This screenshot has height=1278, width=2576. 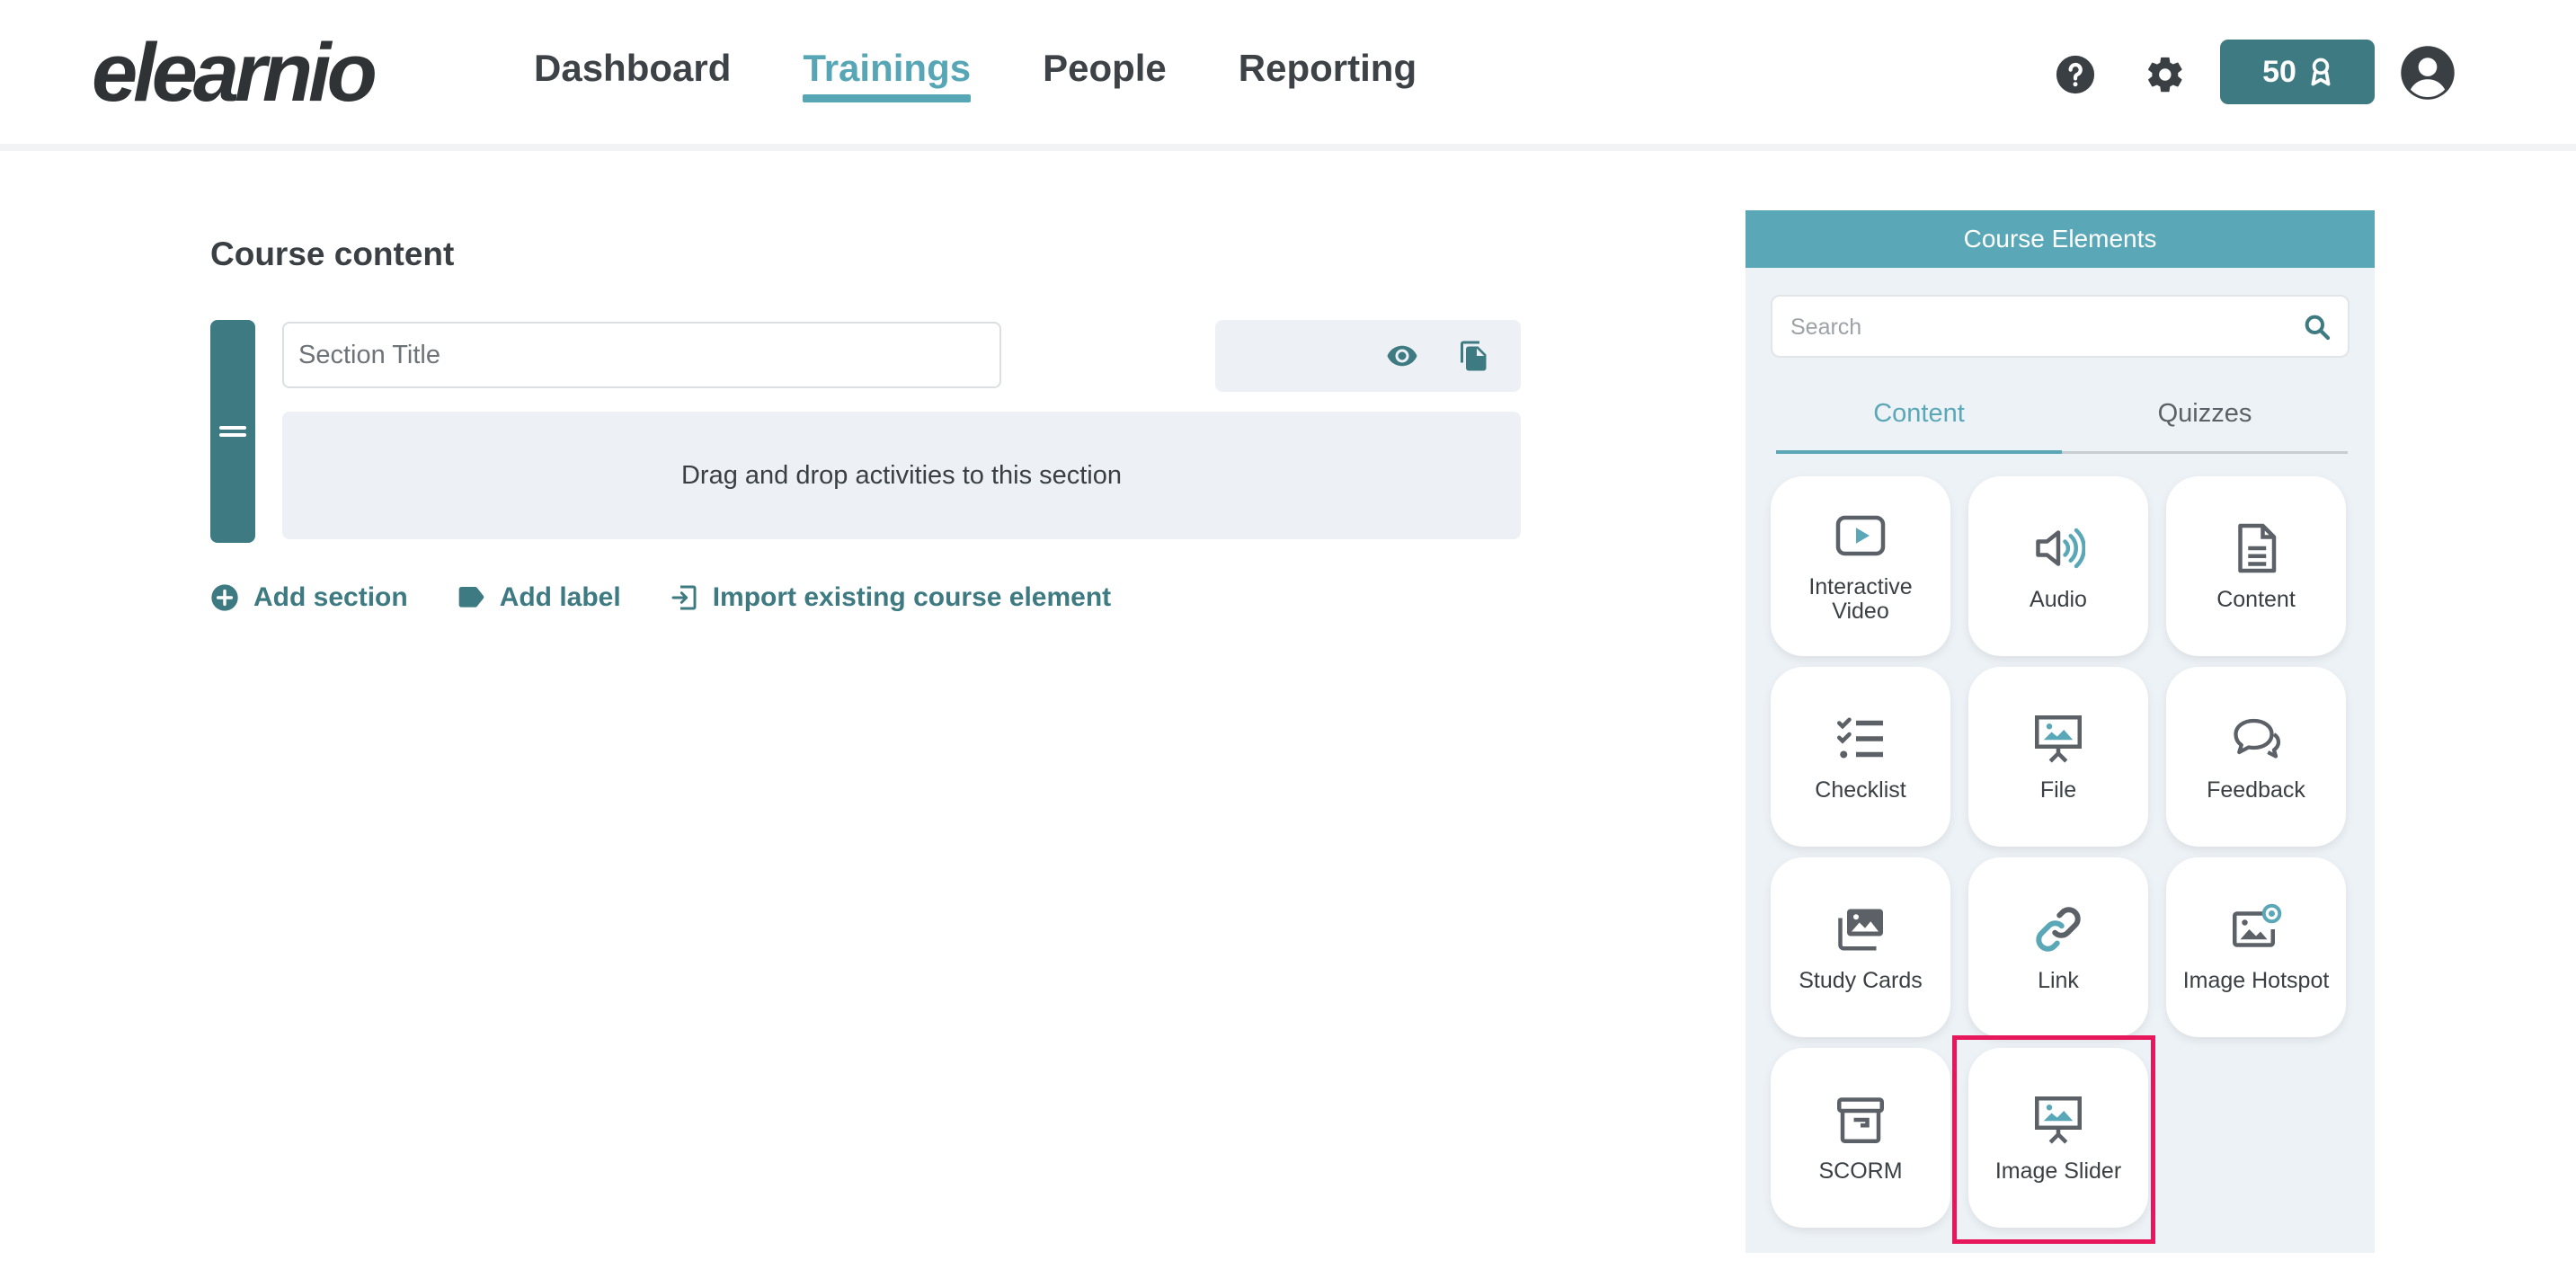 I want to click on document-icon, so click(x=2257, y=547).